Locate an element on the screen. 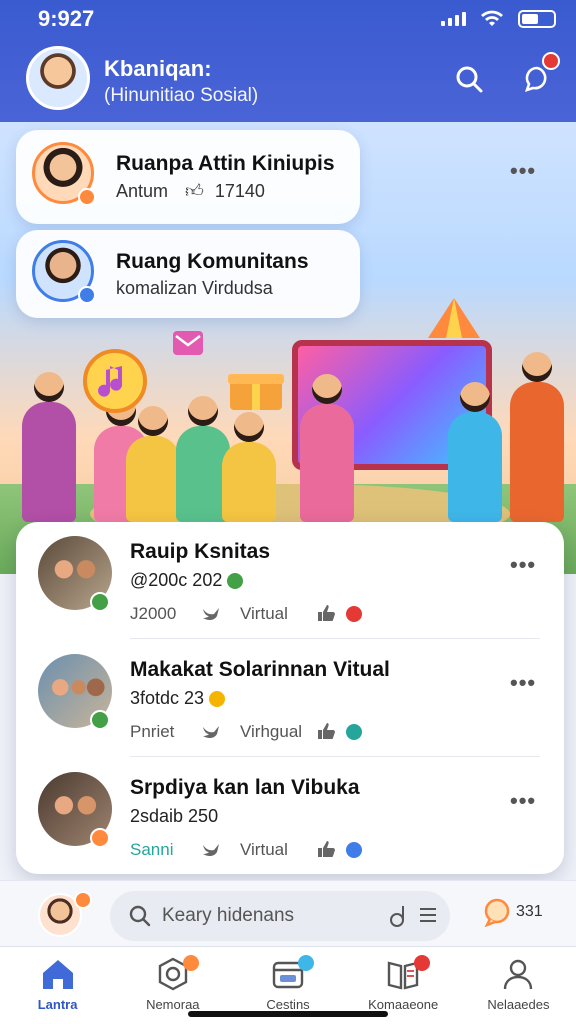 Image resolution: width=576 pixels, height=1024 pixels. music-icon is located at coordinates (397, 916).